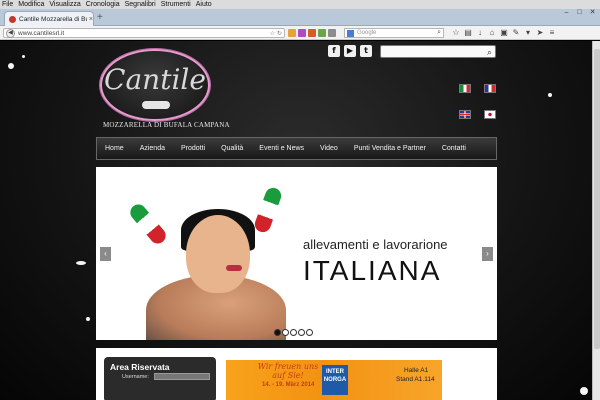 This screenshot has height=400, width=600. I want to click on nav-punti-vendita: Punti Vendita e Partner, so click(390, 148).